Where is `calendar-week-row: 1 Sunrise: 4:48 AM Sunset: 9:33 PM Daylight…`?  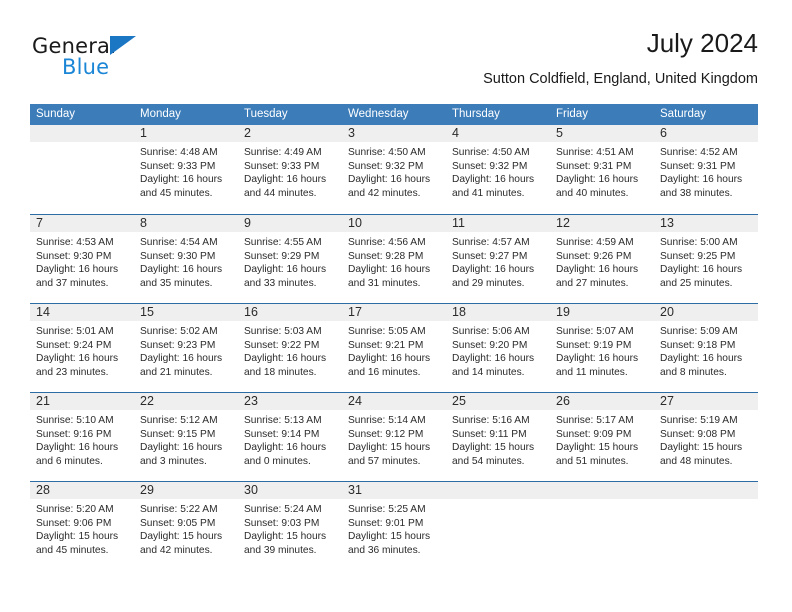
calendar-week-row: 1 Sunrise: 4:48 AM Sunset: 9:33 PM Daylight… is located at coordinates (394, 169).